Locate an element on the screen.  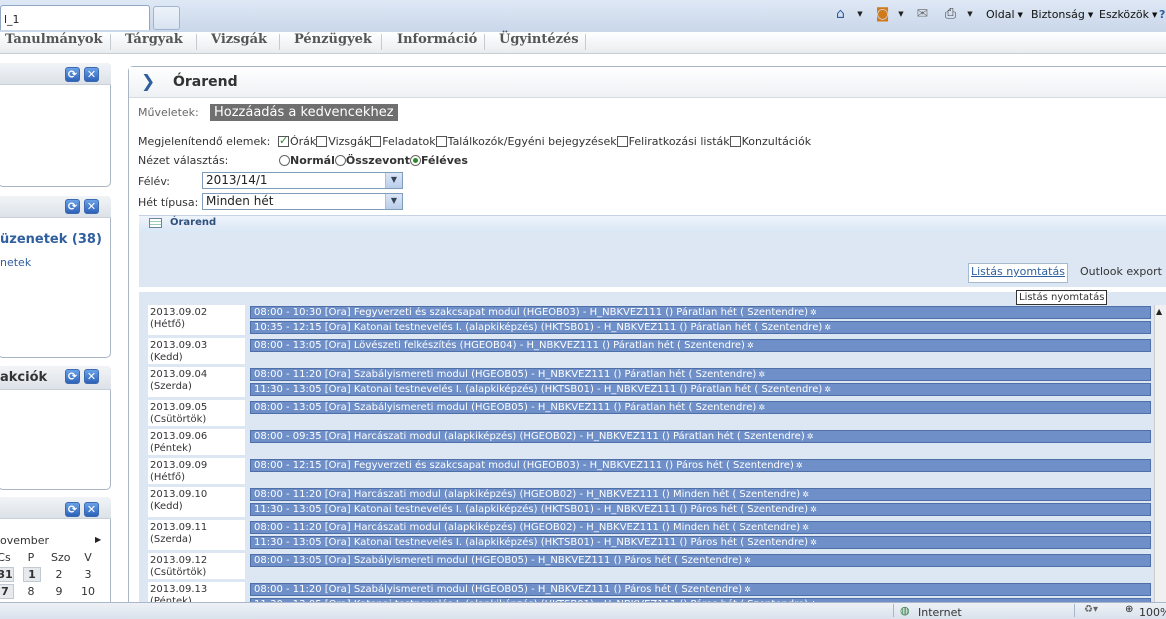
status-divider is located at coordinates (1074, 610).